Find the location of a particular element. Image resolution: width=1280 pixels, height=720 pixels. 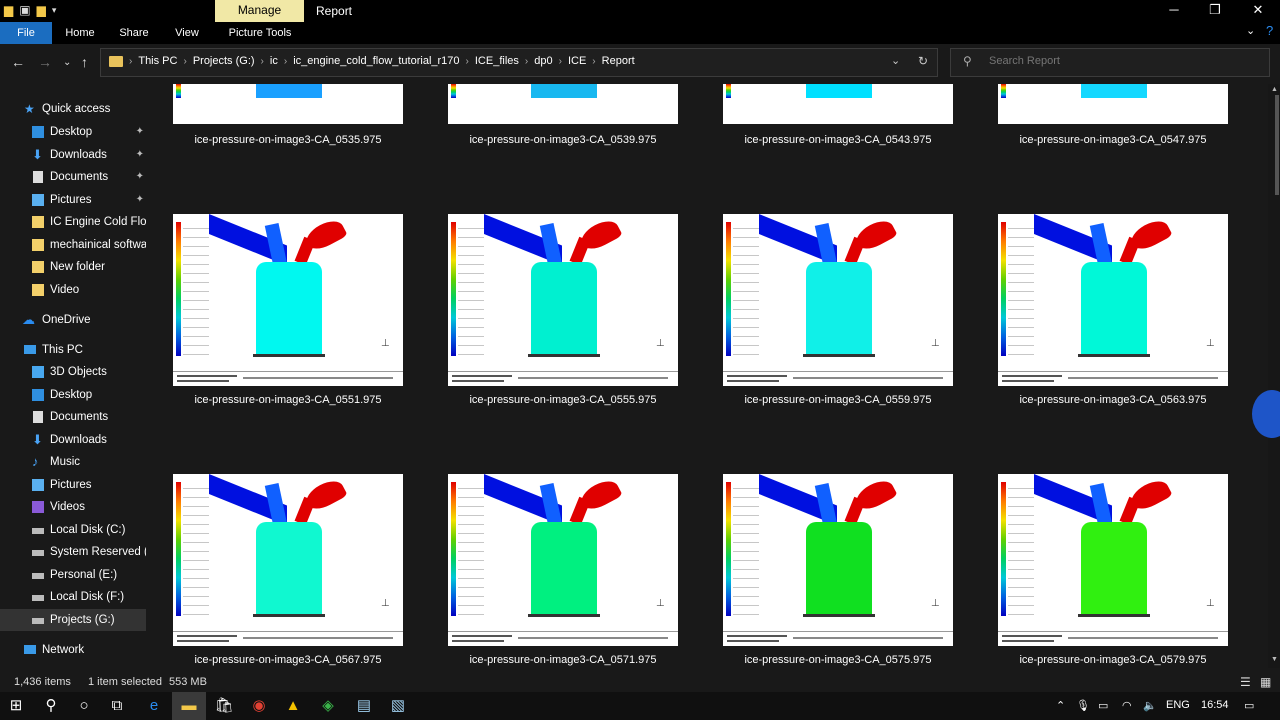

file-explorer-icon: ▬ is located at coordinates (189, 706).